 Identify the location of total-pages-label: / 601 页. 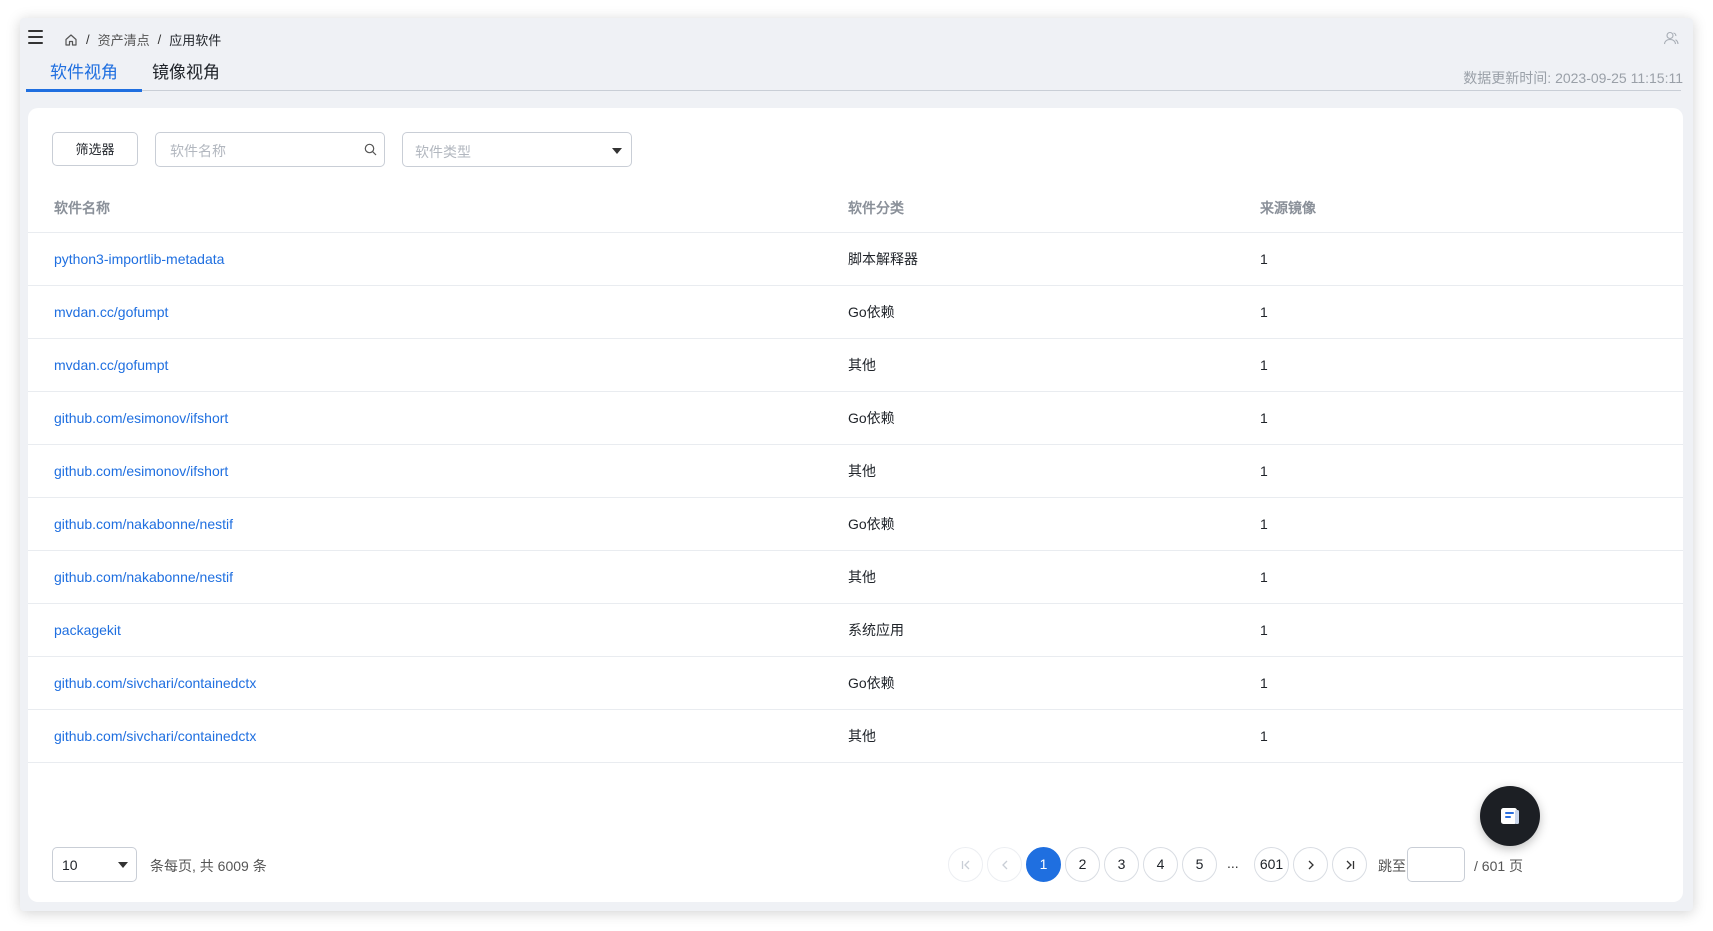
(1499, 866).